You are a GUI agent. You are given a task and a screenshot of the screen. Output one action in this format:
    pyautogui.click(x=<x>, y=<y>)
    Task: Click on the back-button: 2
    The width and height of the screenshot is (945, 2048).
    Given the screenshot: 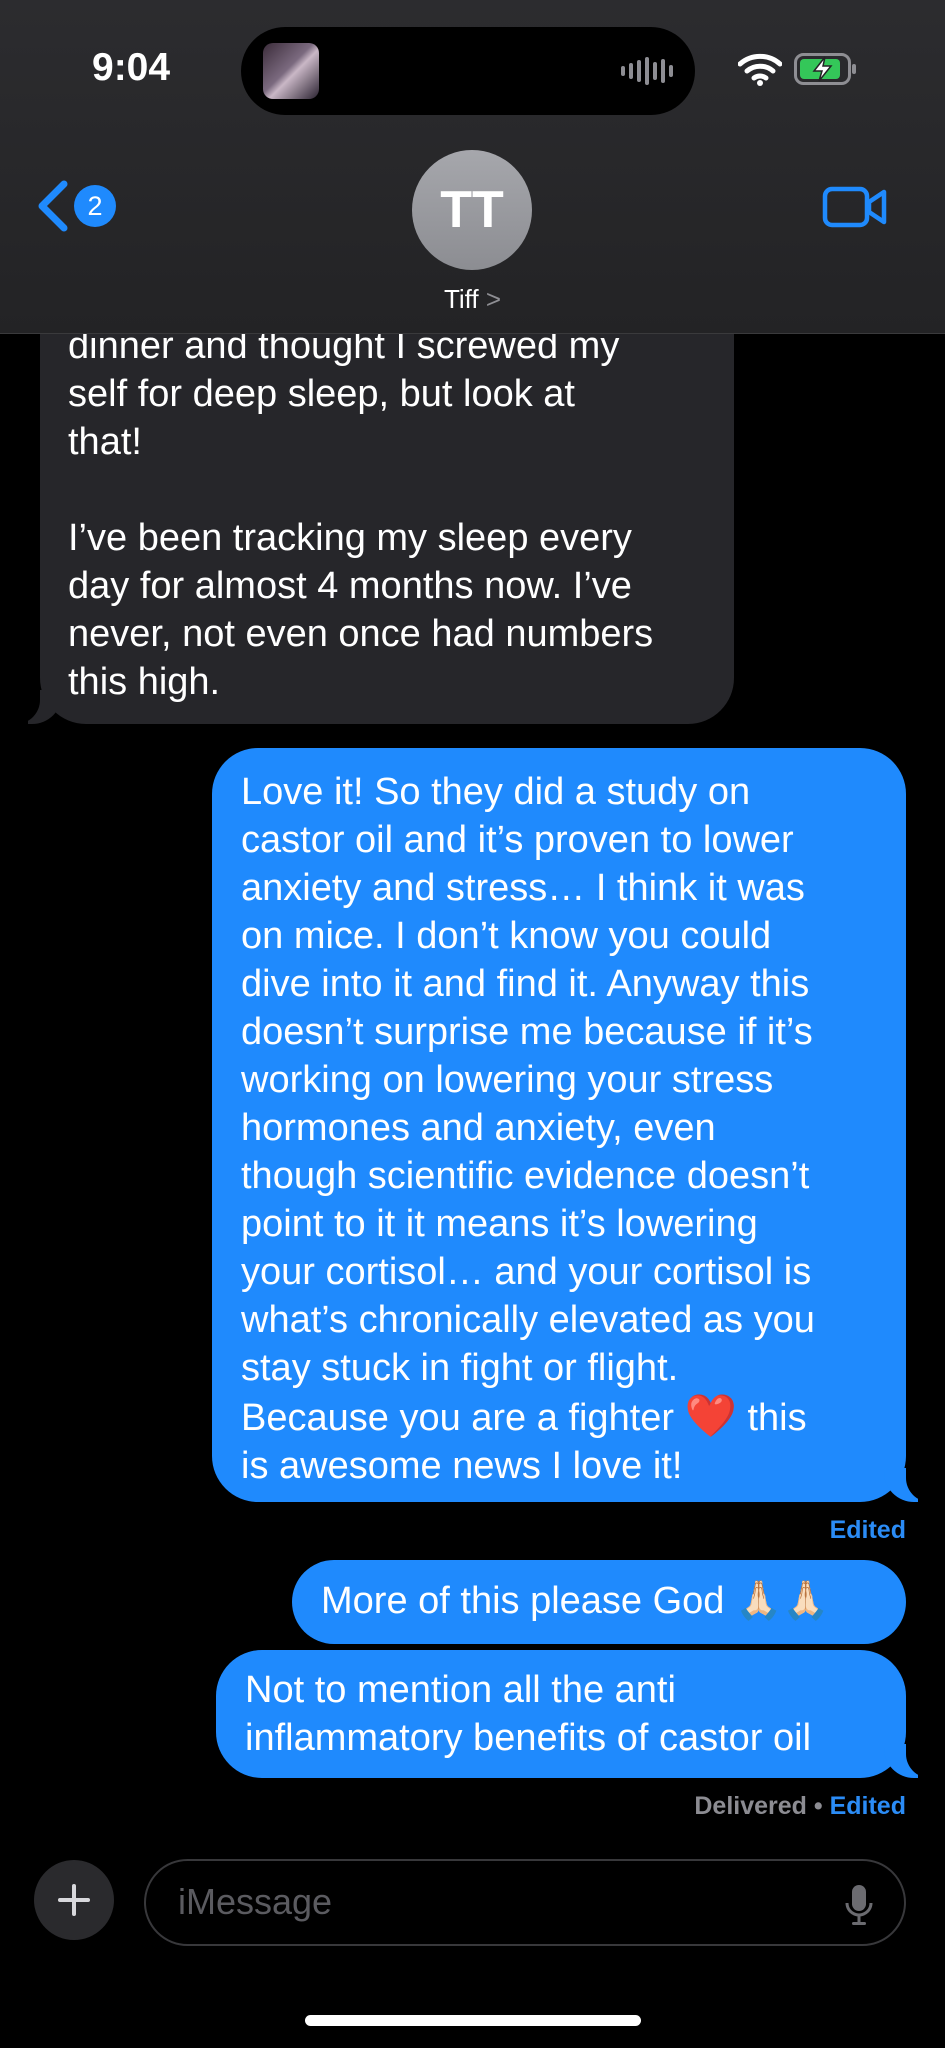 What is the action you would take?
    pyautogui.click(x=81, y=206)
    